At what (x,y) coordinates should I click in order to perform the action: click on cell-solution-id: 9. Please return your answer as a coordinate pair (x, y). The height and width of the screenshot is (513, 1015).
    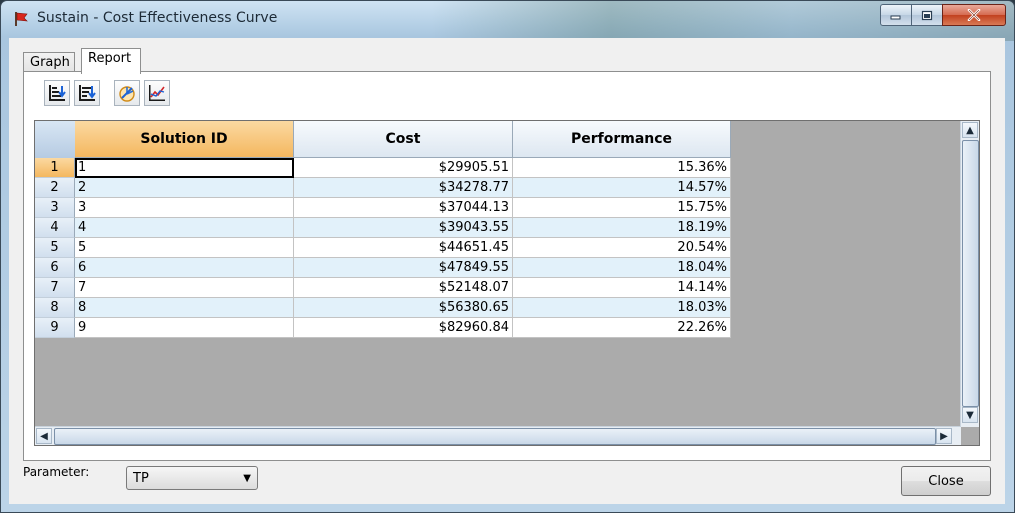
    Looking at the image, I should click on (184, 328).